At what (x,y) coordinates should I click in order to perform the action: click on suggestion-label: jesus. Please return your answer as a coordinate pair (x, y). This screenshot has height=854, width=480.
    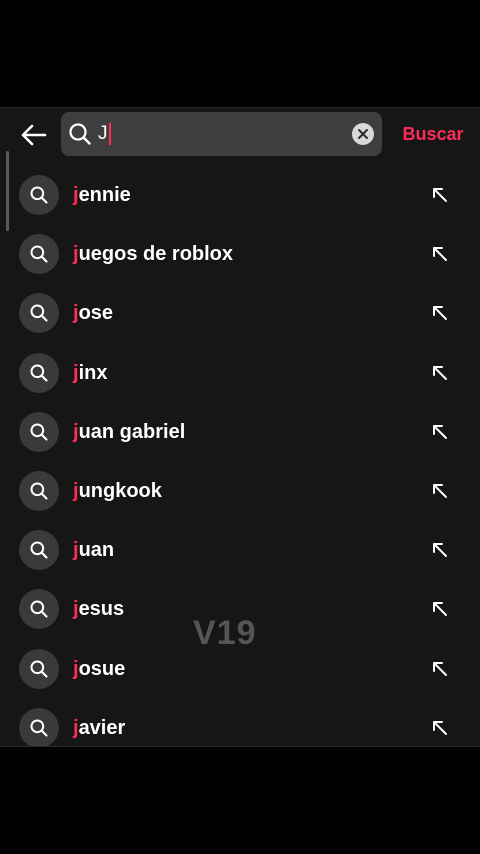
    Looking at the image, I should click on (98, 609).